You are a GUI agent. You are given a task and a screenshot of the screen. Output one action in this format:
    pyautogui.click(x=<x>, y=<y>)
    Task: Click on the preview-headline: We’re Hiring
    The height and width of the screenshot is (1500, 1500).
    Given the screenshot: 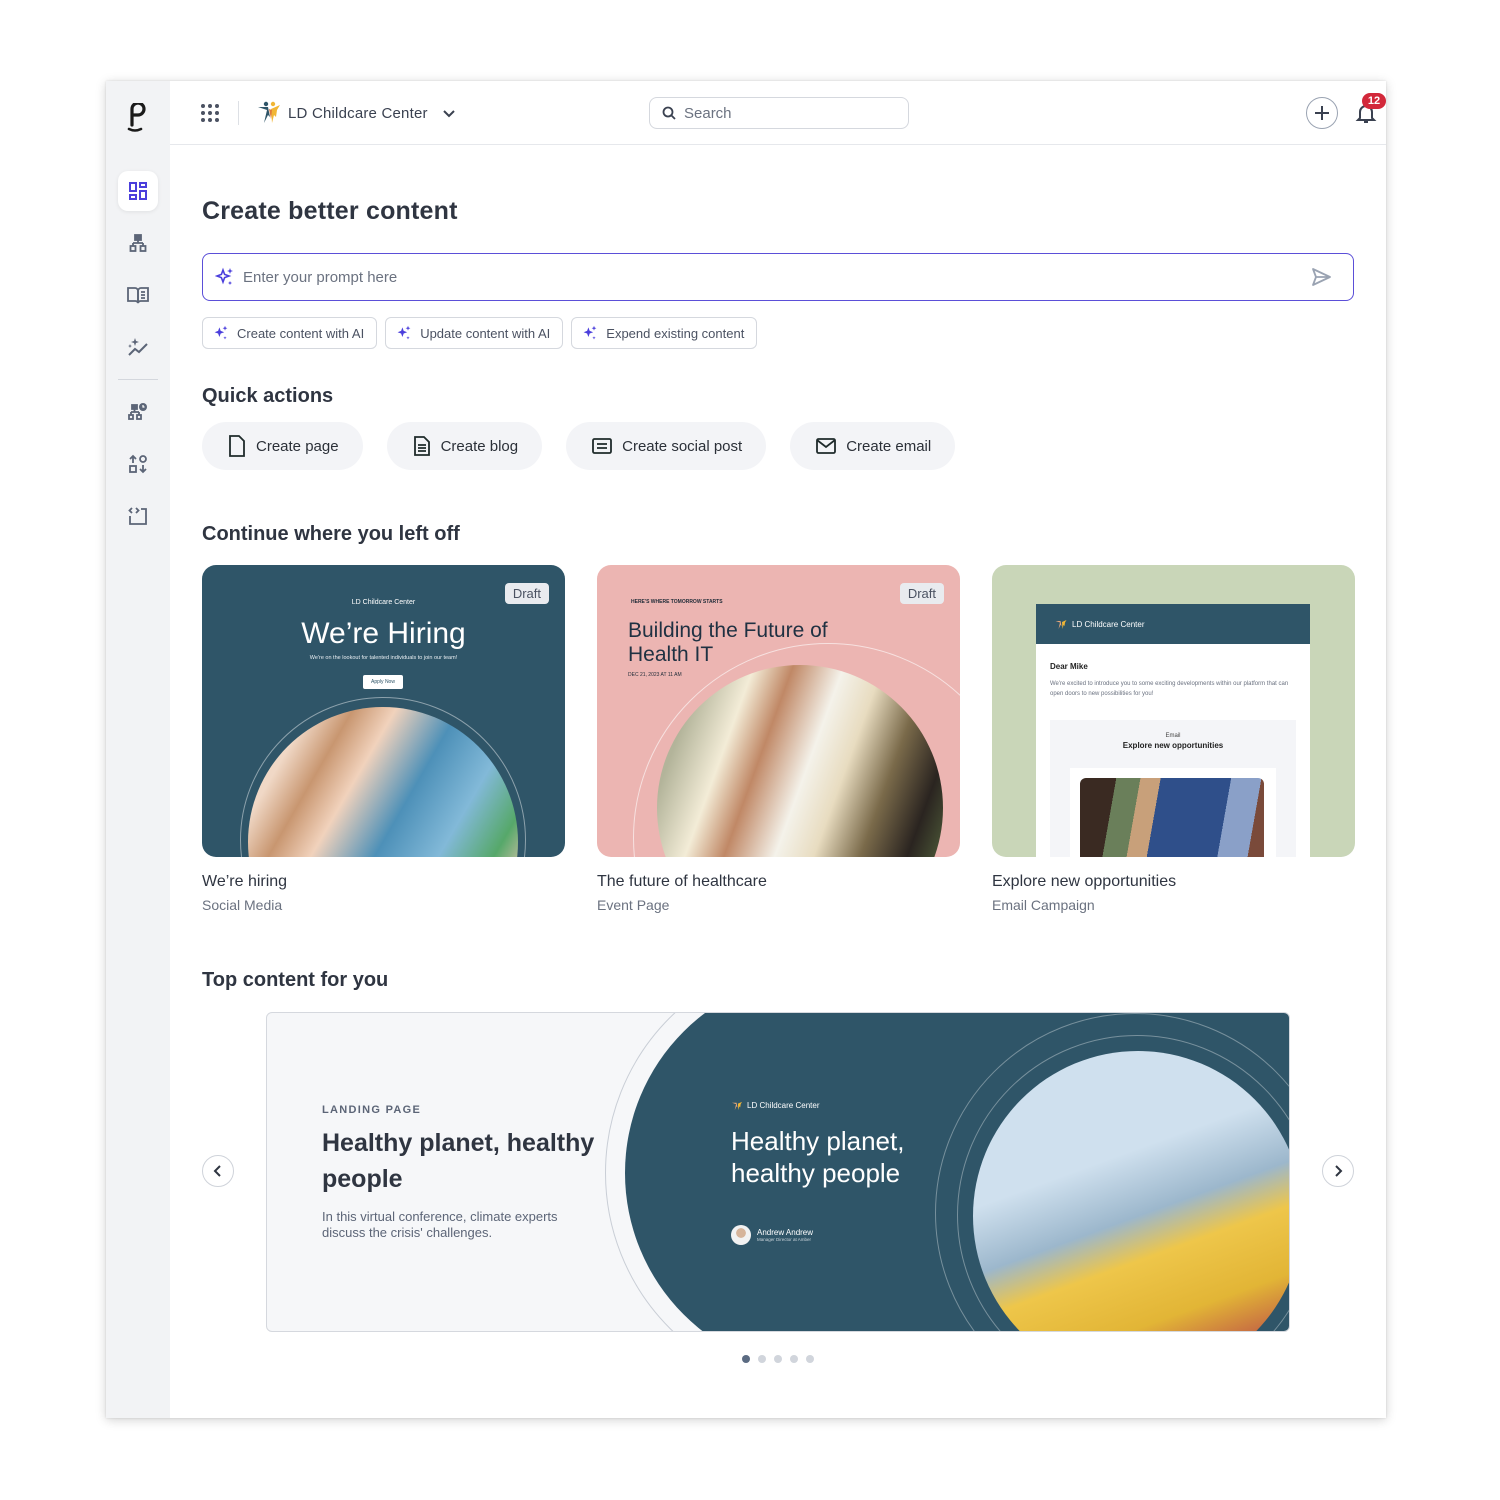 What is the action you would take?
    pyautogui.click(x=383, y=633)
    